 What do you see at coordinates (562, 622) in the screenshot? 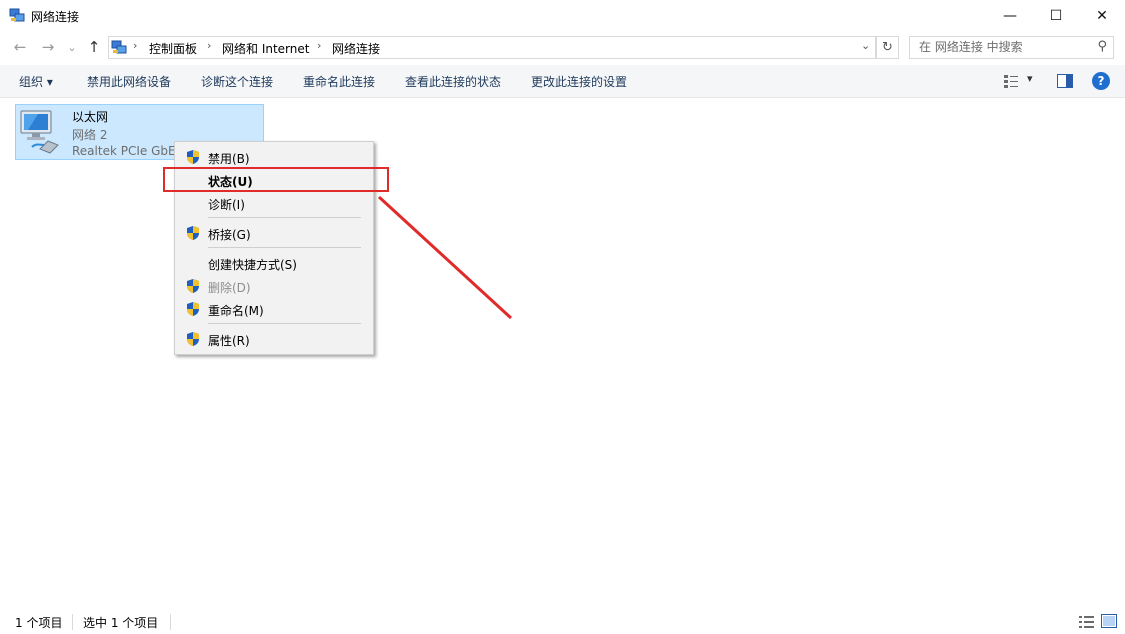
I see `status-bar: 1 个项目 选中 1 个项目` at bounding box center [562, 622].